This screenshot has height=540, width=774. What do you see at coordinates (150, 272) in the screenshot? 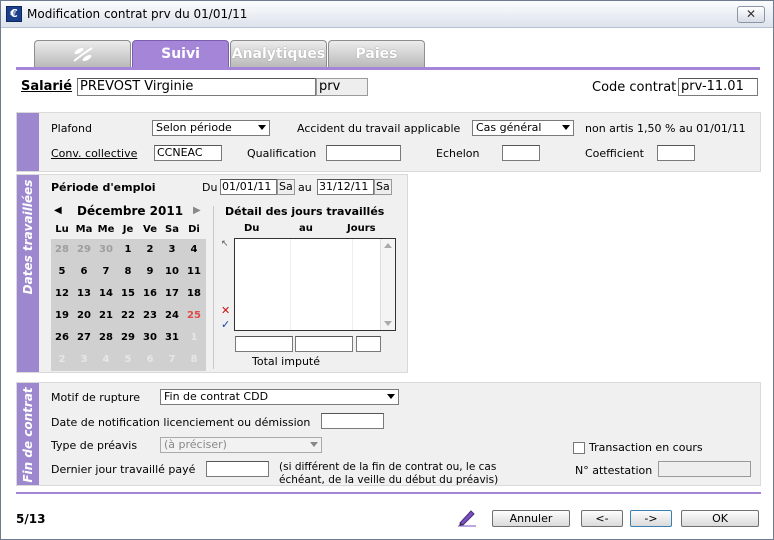
I see `calendar-day: 9` at bounding box center [150, 272].